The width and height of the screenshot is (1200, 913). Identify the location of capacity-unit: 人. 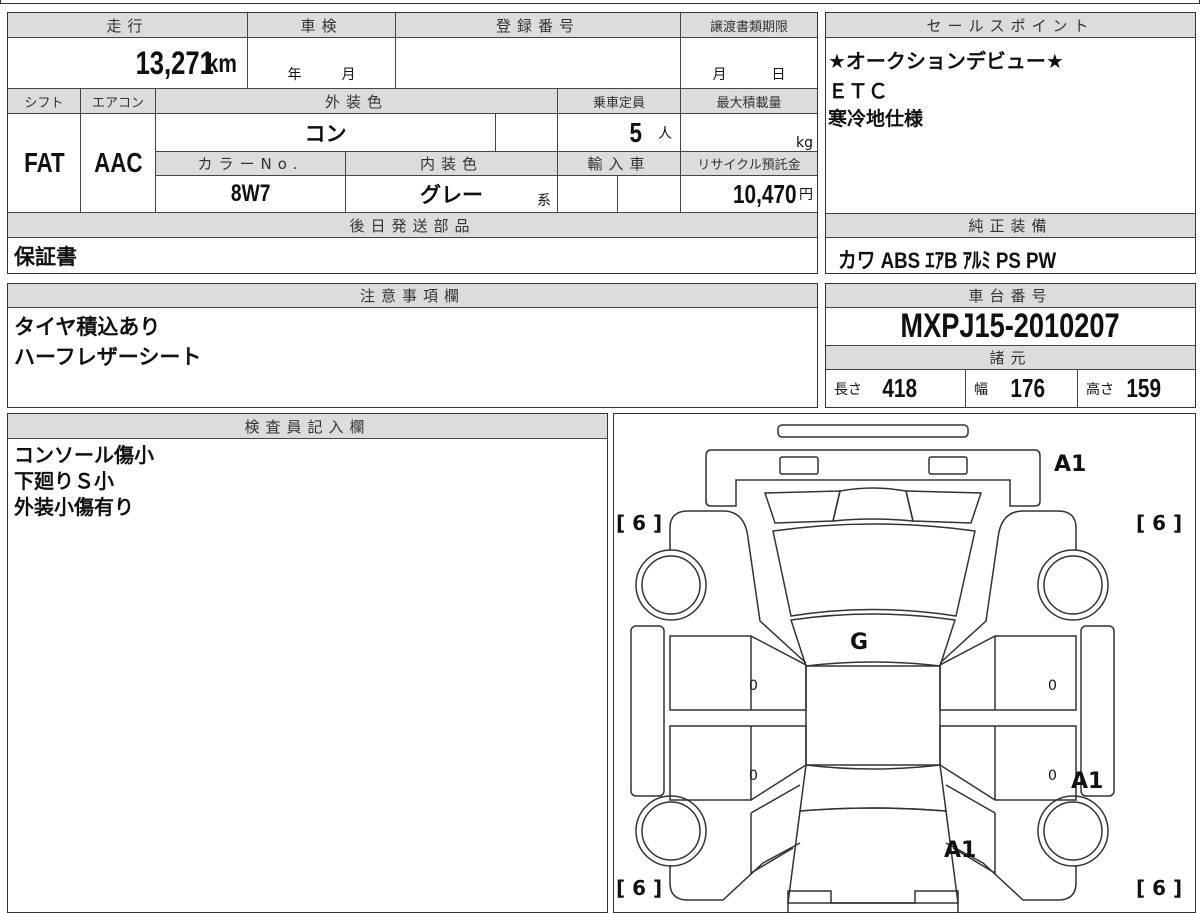
(665, 133).